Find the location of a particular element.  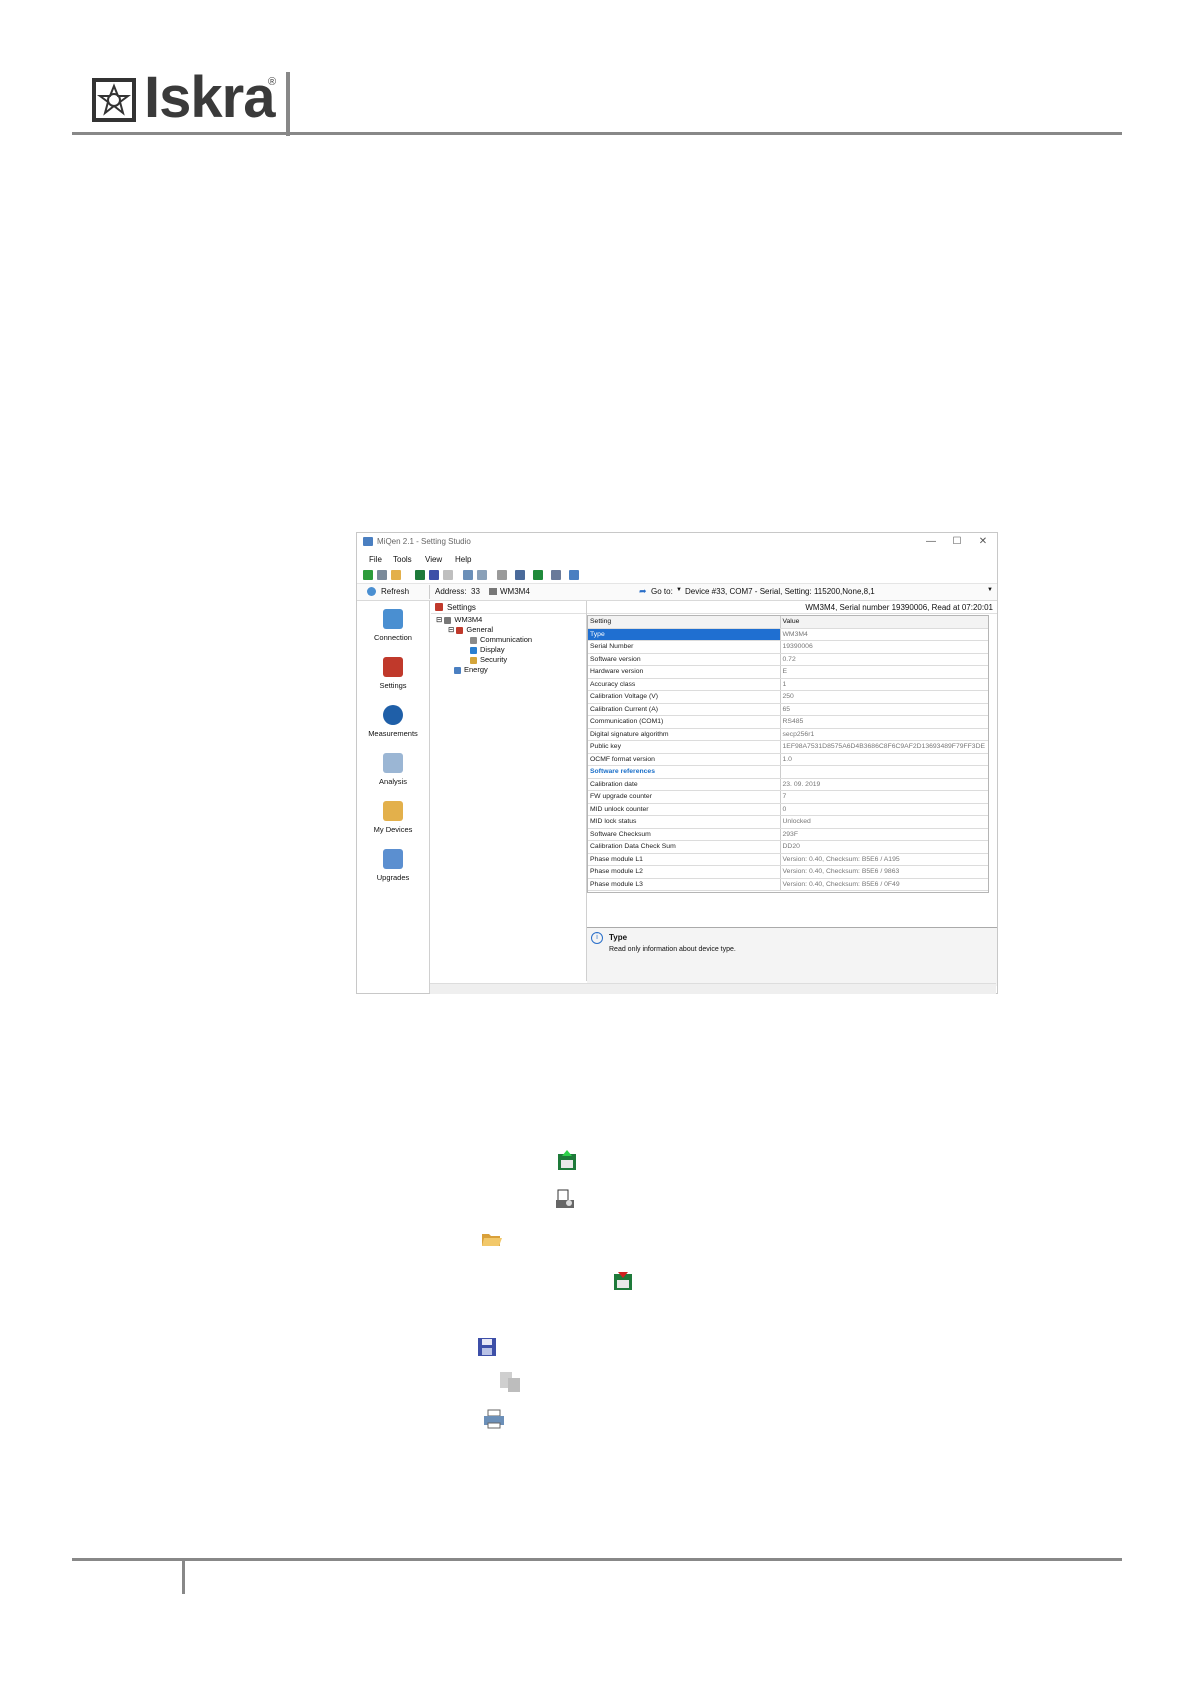

device-dropdown-icon: ▼ is located at coordinates (990, 590).